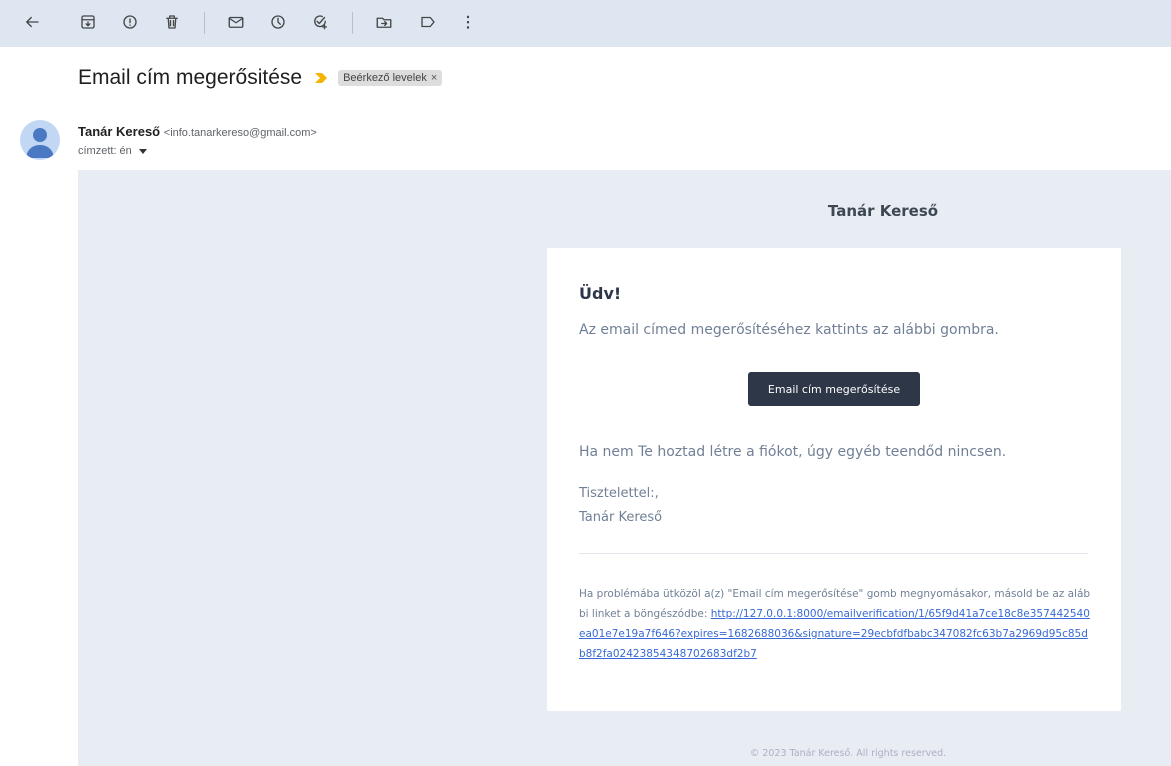 The height and width of the screenshot is (766, 1171). What do you see at coordinates (321, 78) in the screenshot?
I see `importance-marker-icon` at bounding box center [321, 78].